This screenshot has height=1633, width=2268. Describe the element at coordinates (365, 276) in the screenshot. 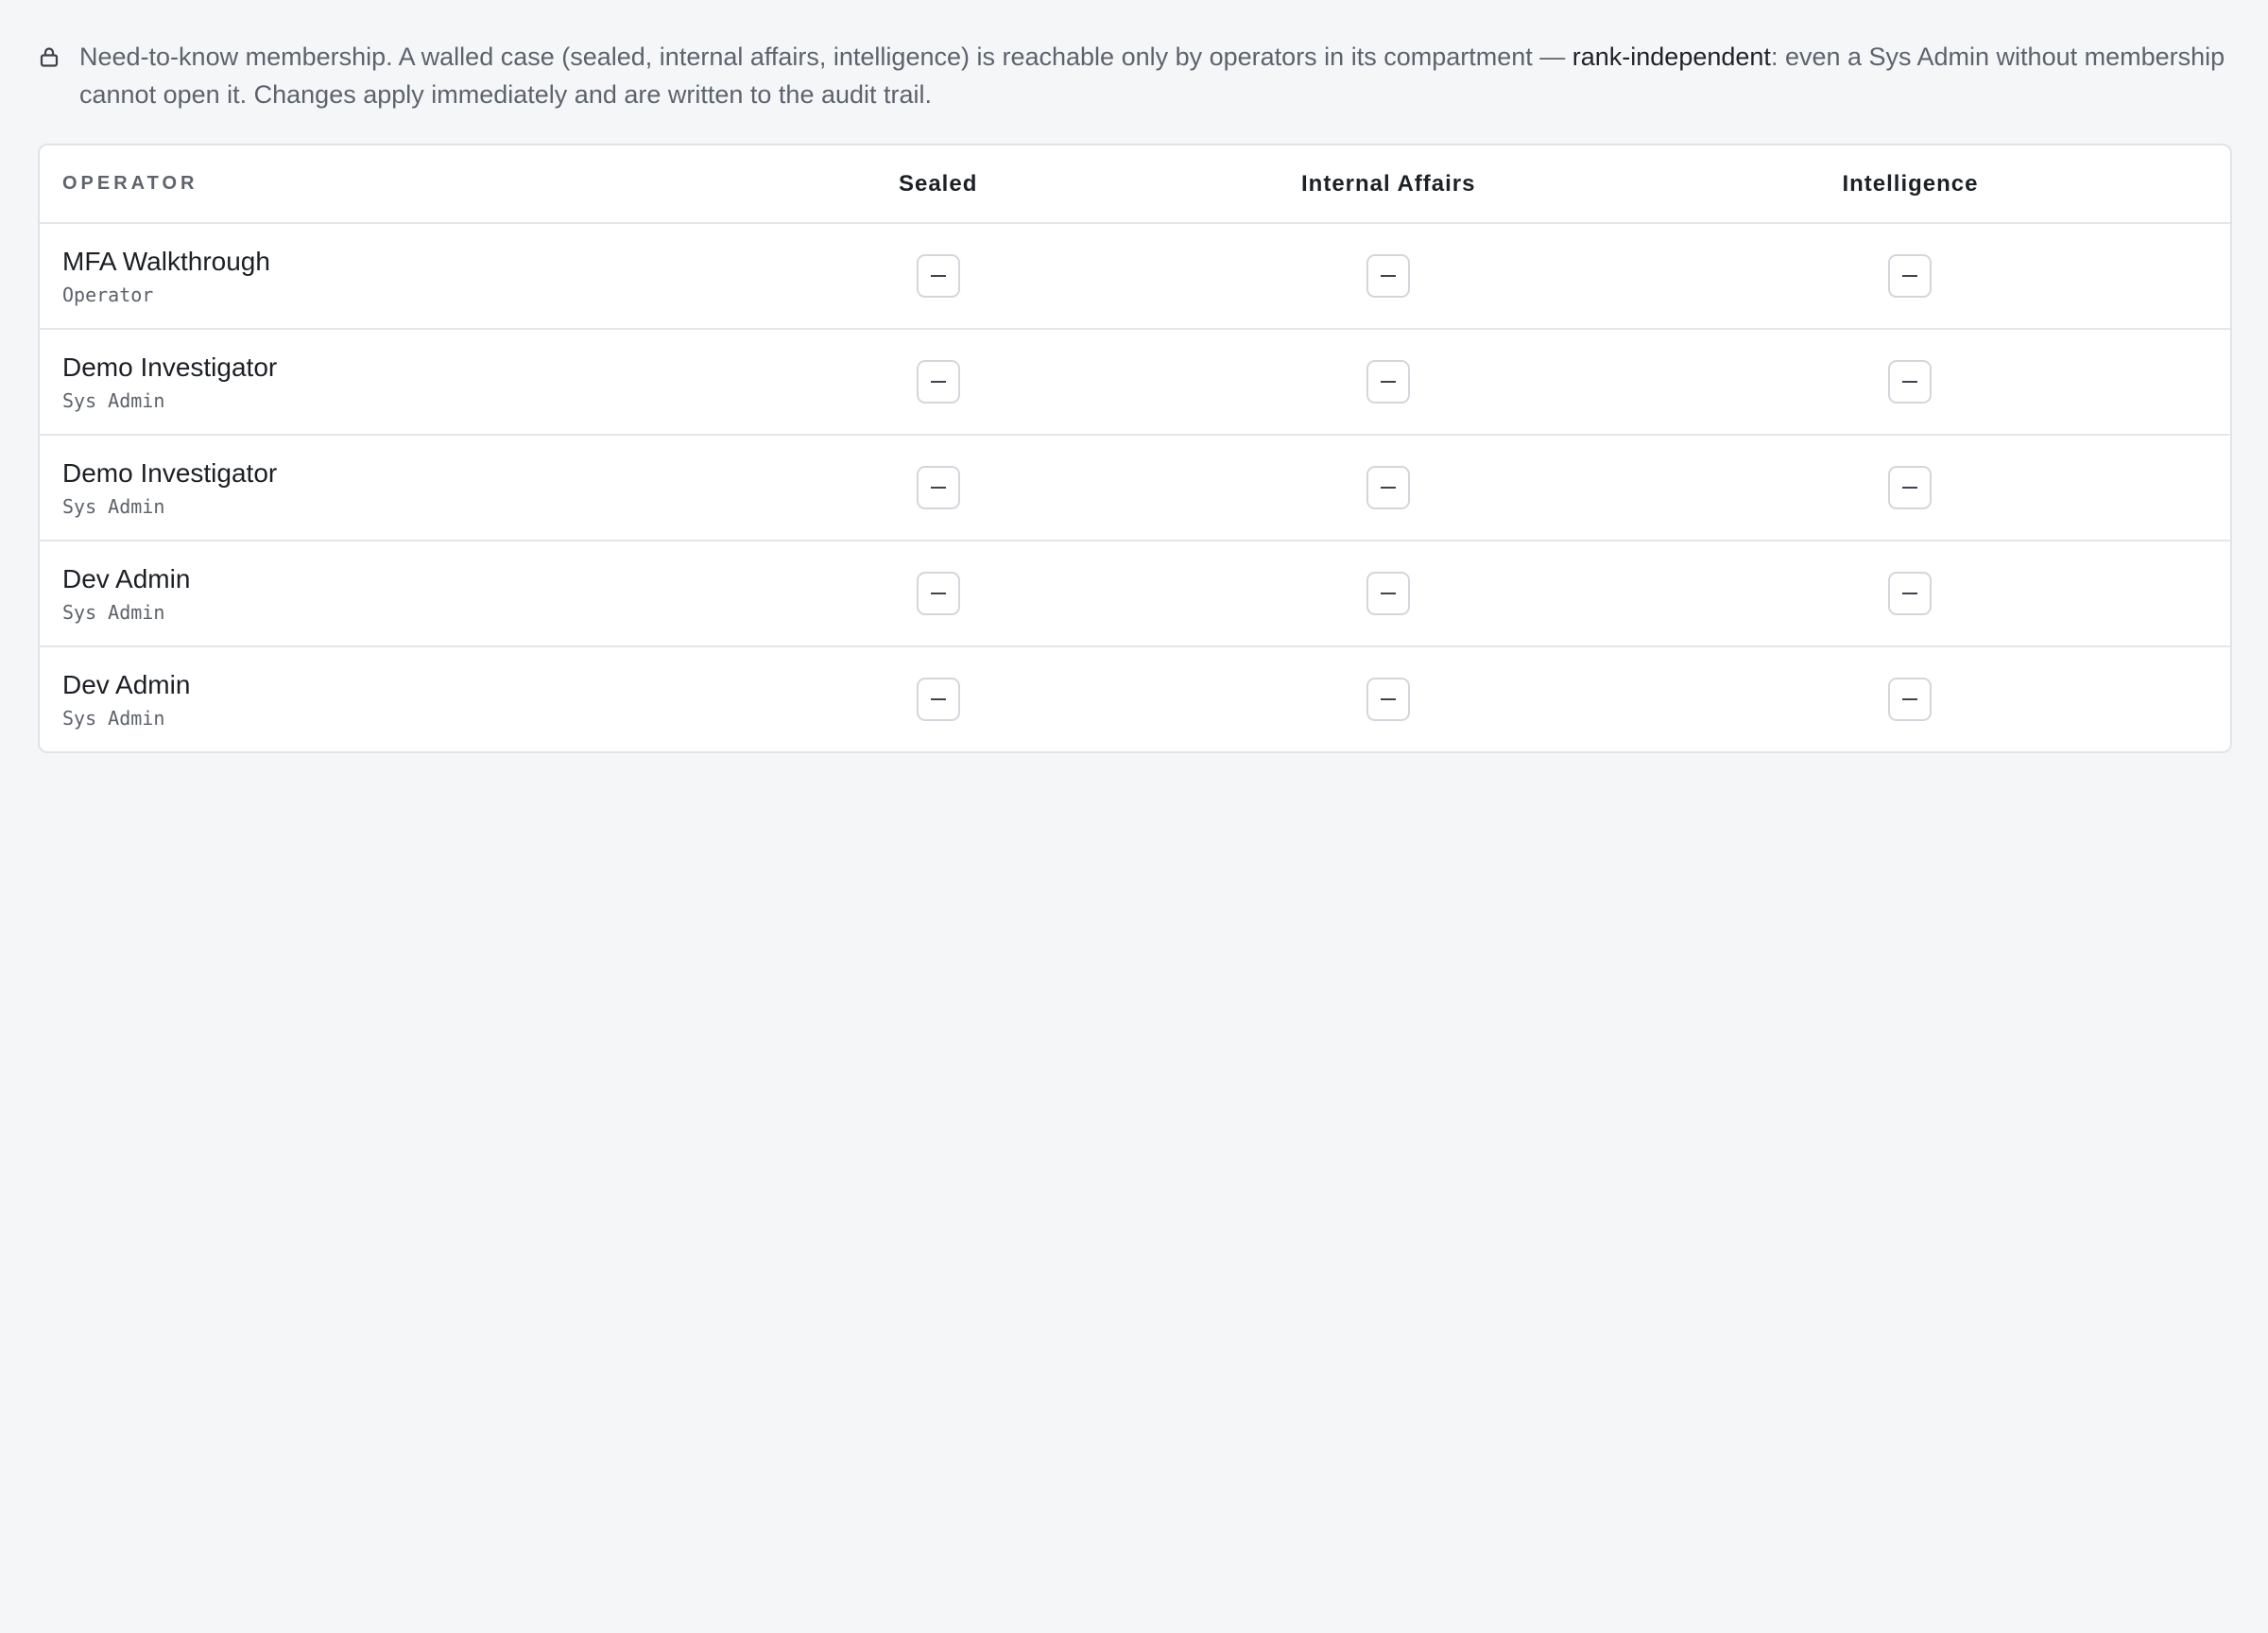

I see `operator-cell: MFA Walkthrough Operator` at that location.